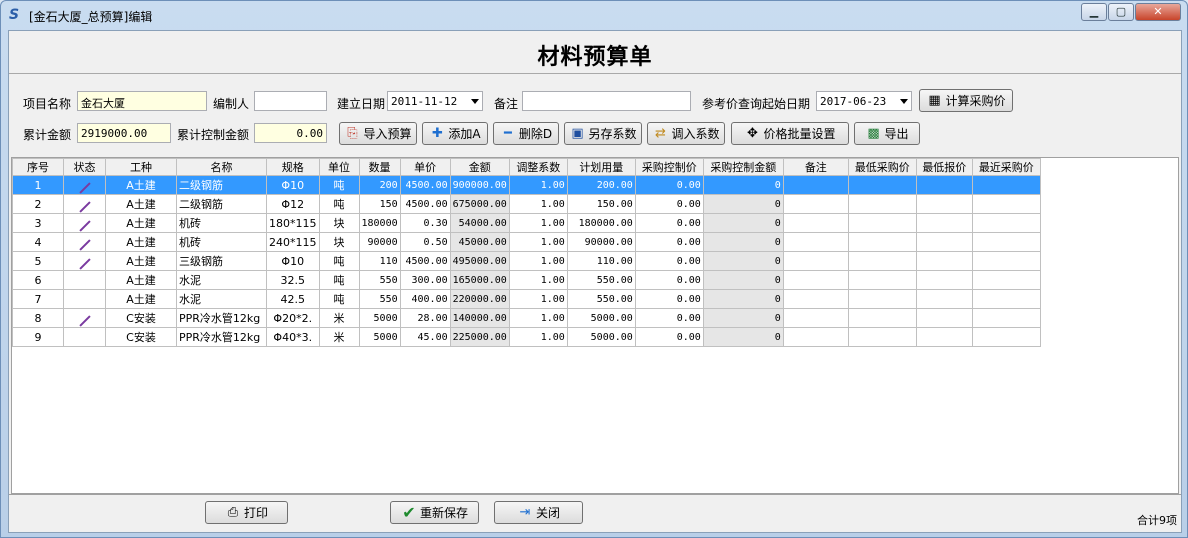  I want to click on column-header: 最低采购价, so click(882, 167).